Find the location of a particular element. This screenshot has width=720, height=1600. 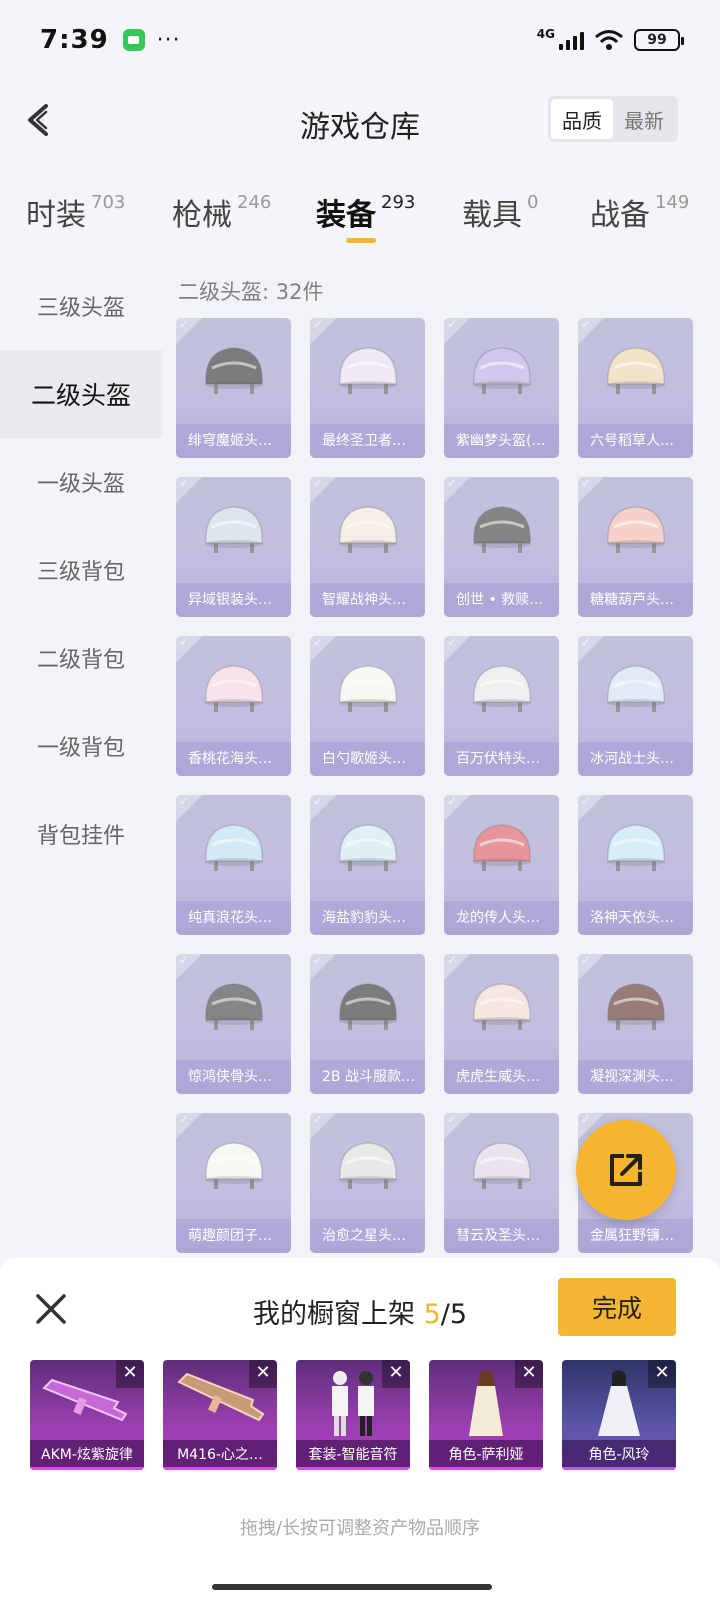

sidebar-item-level2-backpack: 二级背包 is located at coordinates (81, 658).